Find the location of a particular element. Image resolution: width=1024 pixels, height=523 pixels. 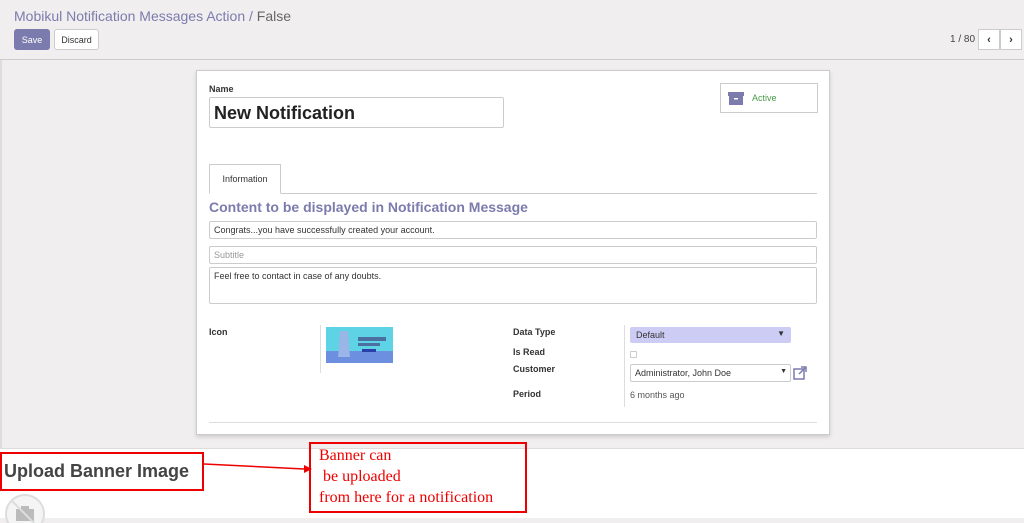

icon-label: Icon is located at coordinates (218, 332).